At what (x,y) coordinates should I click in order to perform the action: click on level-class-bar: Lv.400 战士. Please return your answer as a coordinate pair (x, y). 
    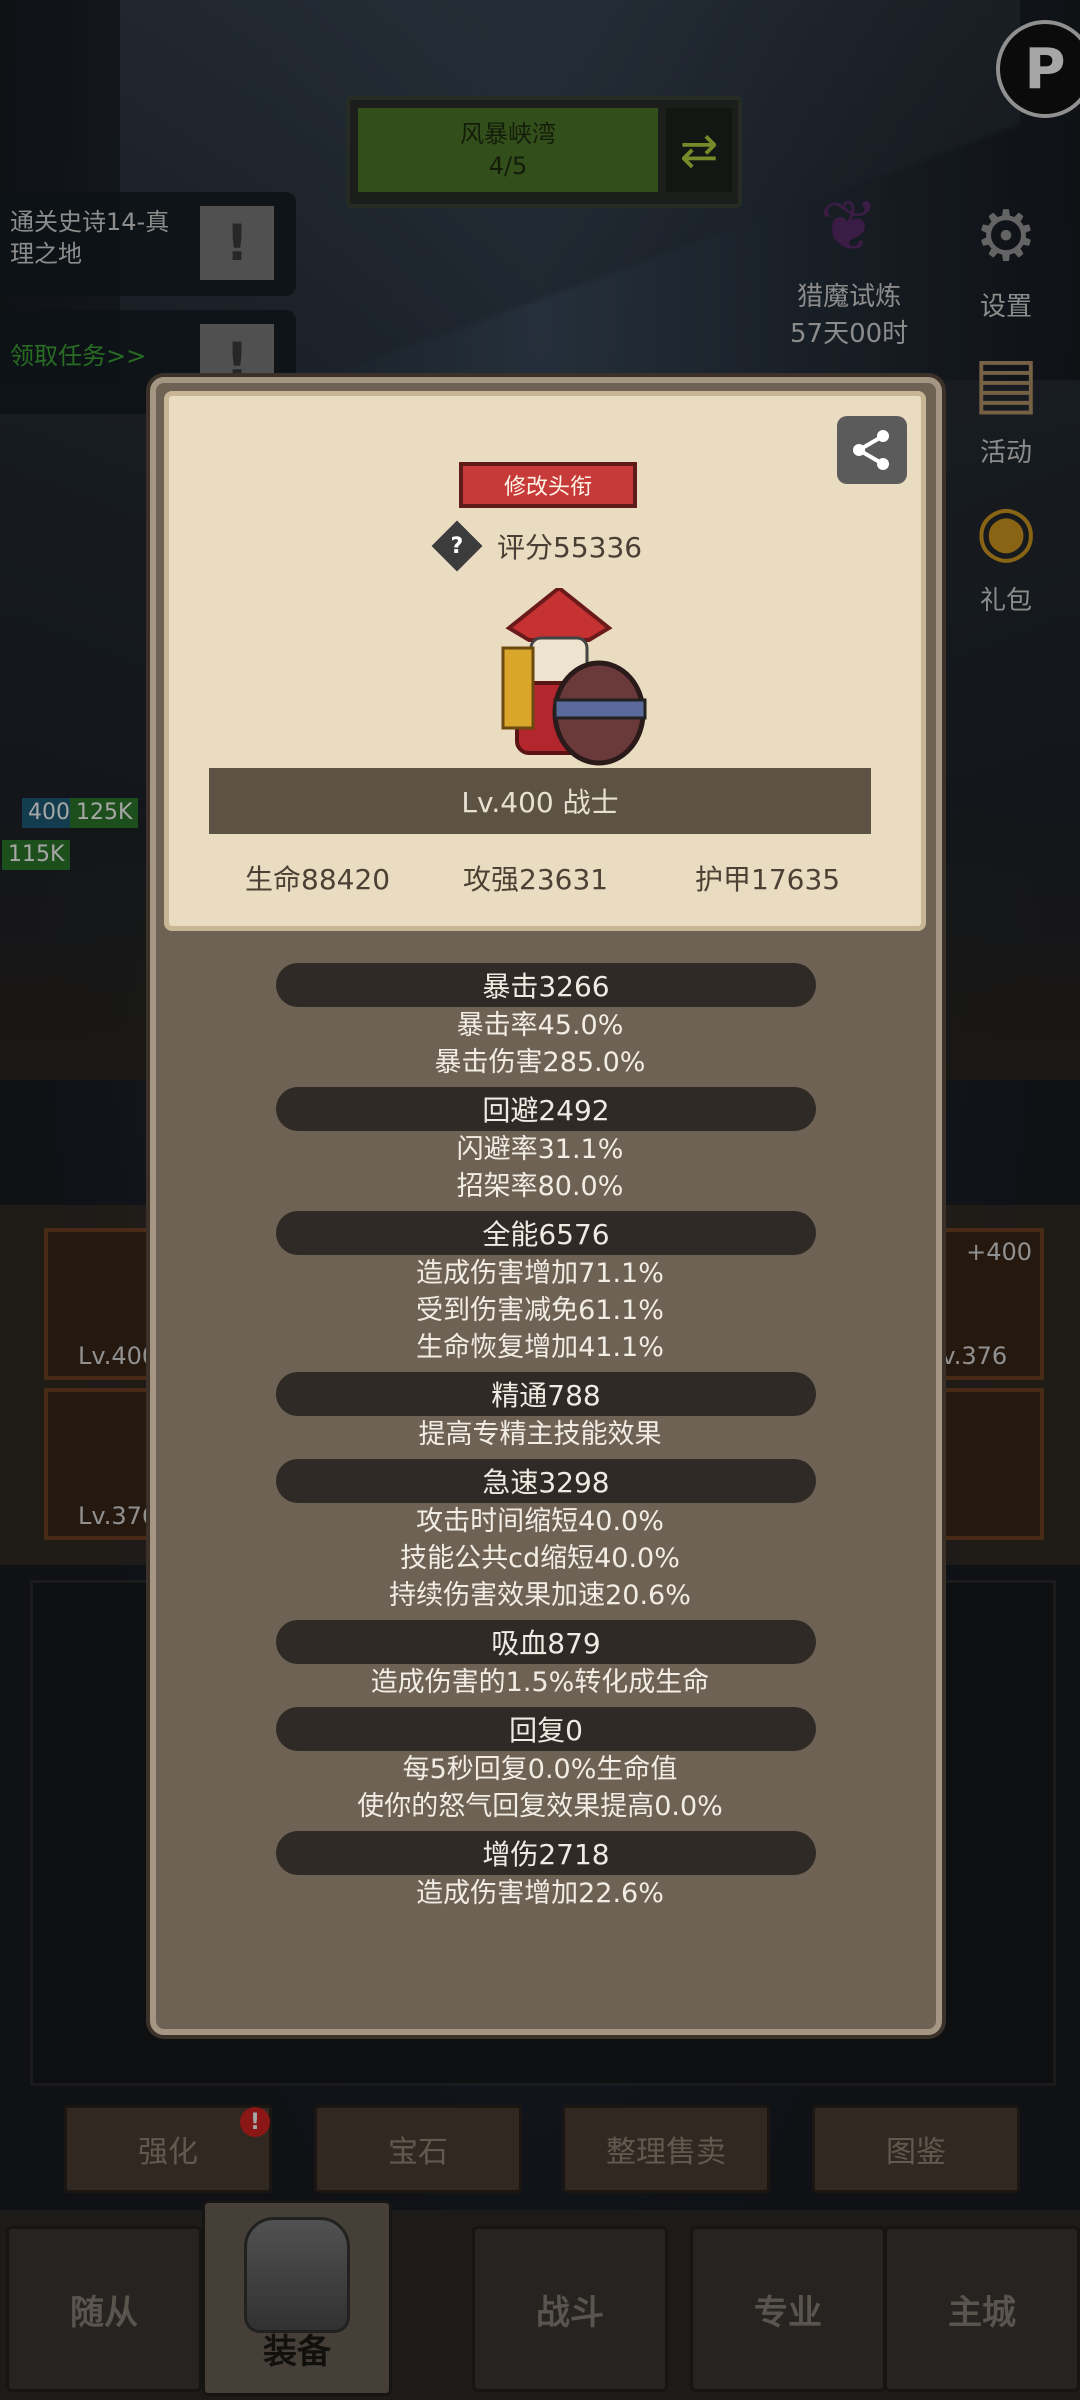
    Looking at the image, I should click on (540, 801).